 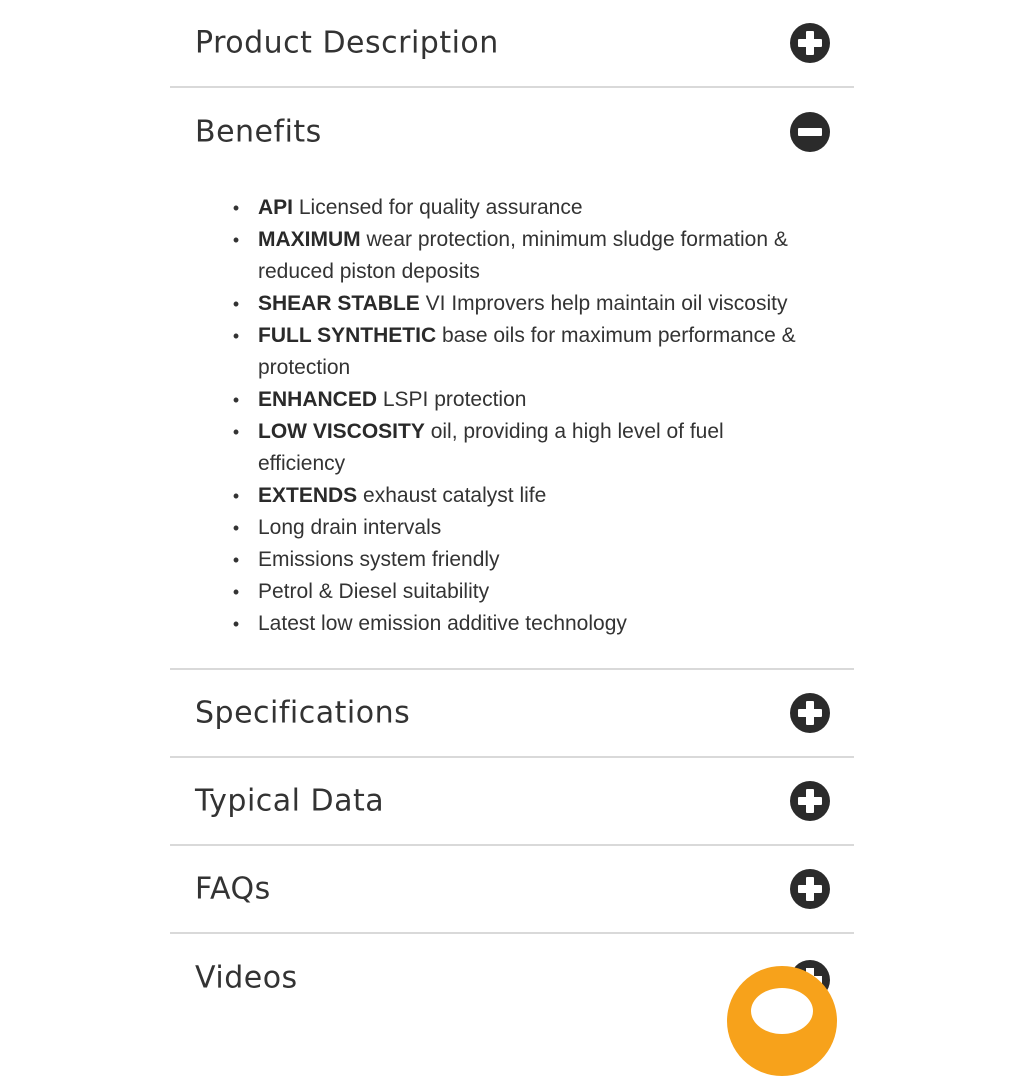 I want to click on list-item: • EXTENDS exhaust catalyst life, so click(x=530, y=496).